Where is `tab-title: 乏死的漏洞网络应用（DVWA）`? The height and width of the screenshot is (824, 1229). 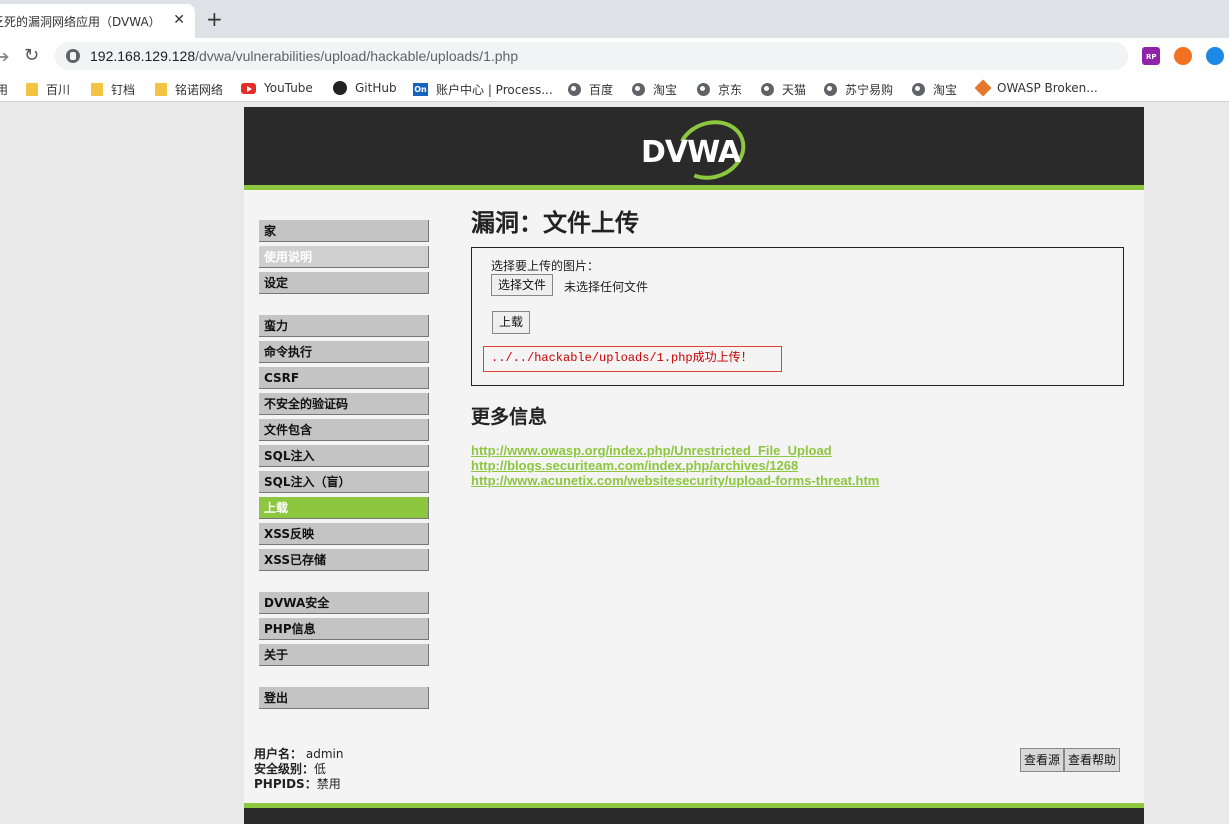 tab-title: 乏死的漏洞网络应用（DVWA） is located at coordinates (80, 21).